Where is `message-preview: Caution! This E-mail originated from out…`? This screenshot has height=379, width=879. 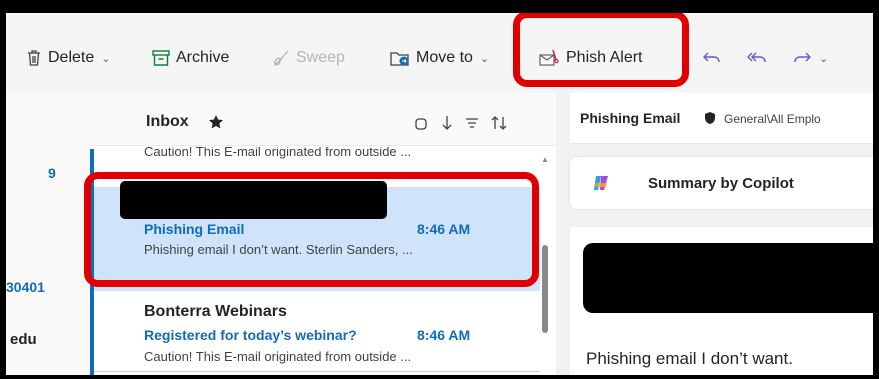 message-preview: Caution! This E-mail originated from out… is located at coordinates (278, 356).